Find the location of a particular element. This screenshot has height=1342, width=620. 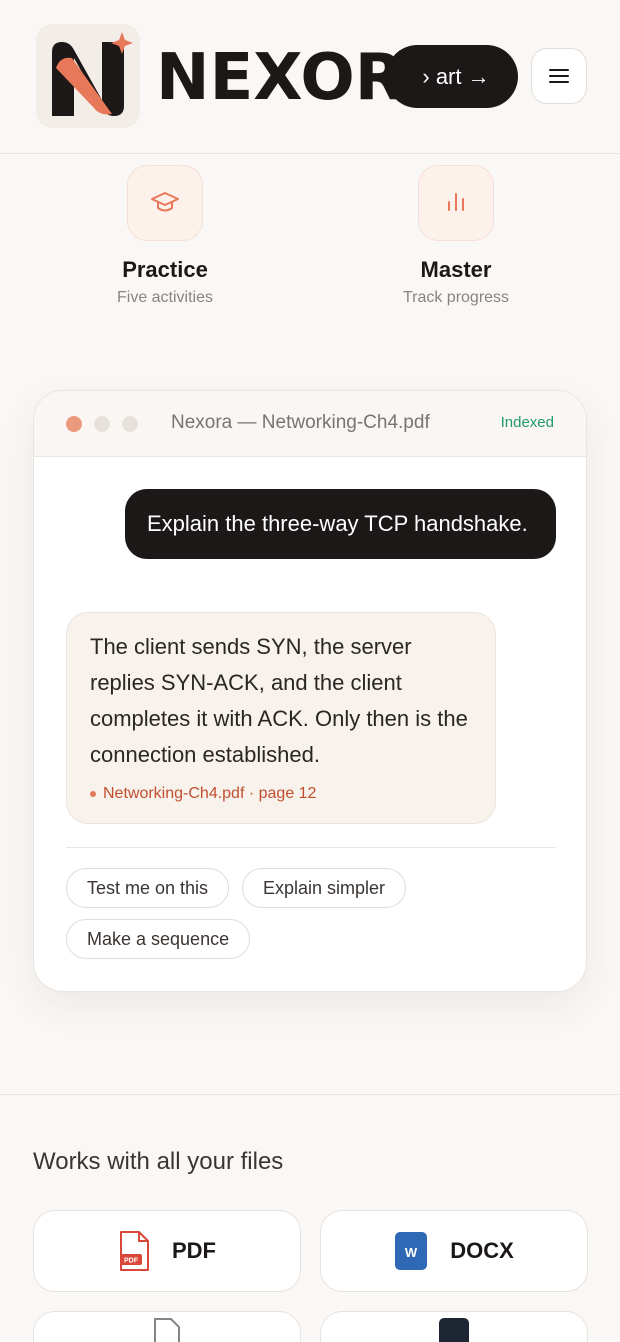

citation-text: Networking-Ch4.pdf · page 12 is located at coordinates (210, 793).